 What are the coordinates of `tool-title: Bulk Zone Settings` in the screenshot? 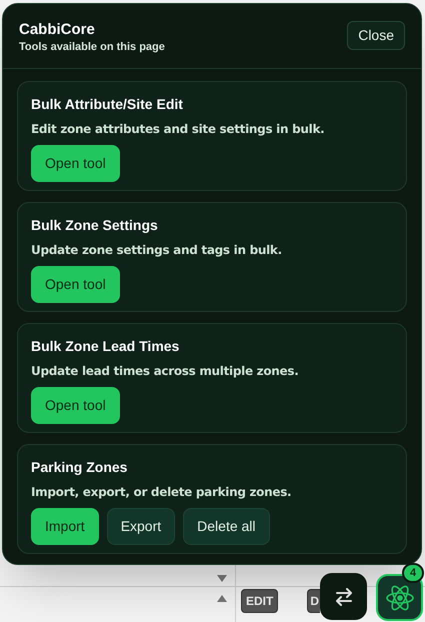 It's located at (95, 225).